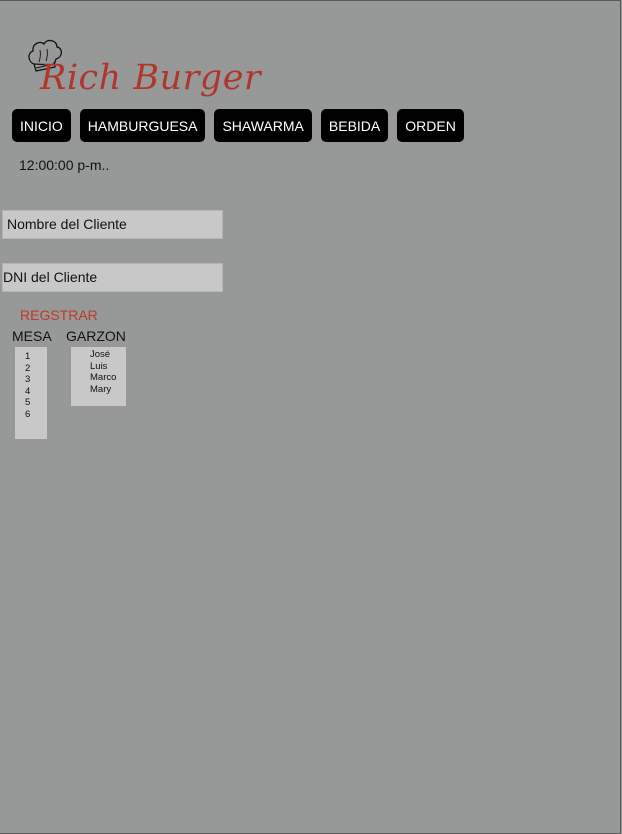 Image resolution: width=622 pixels, height=834 pixels. Describe the element at coordinates (31, 380) in the screenshot. I see `mesa-option: 3` at that location.